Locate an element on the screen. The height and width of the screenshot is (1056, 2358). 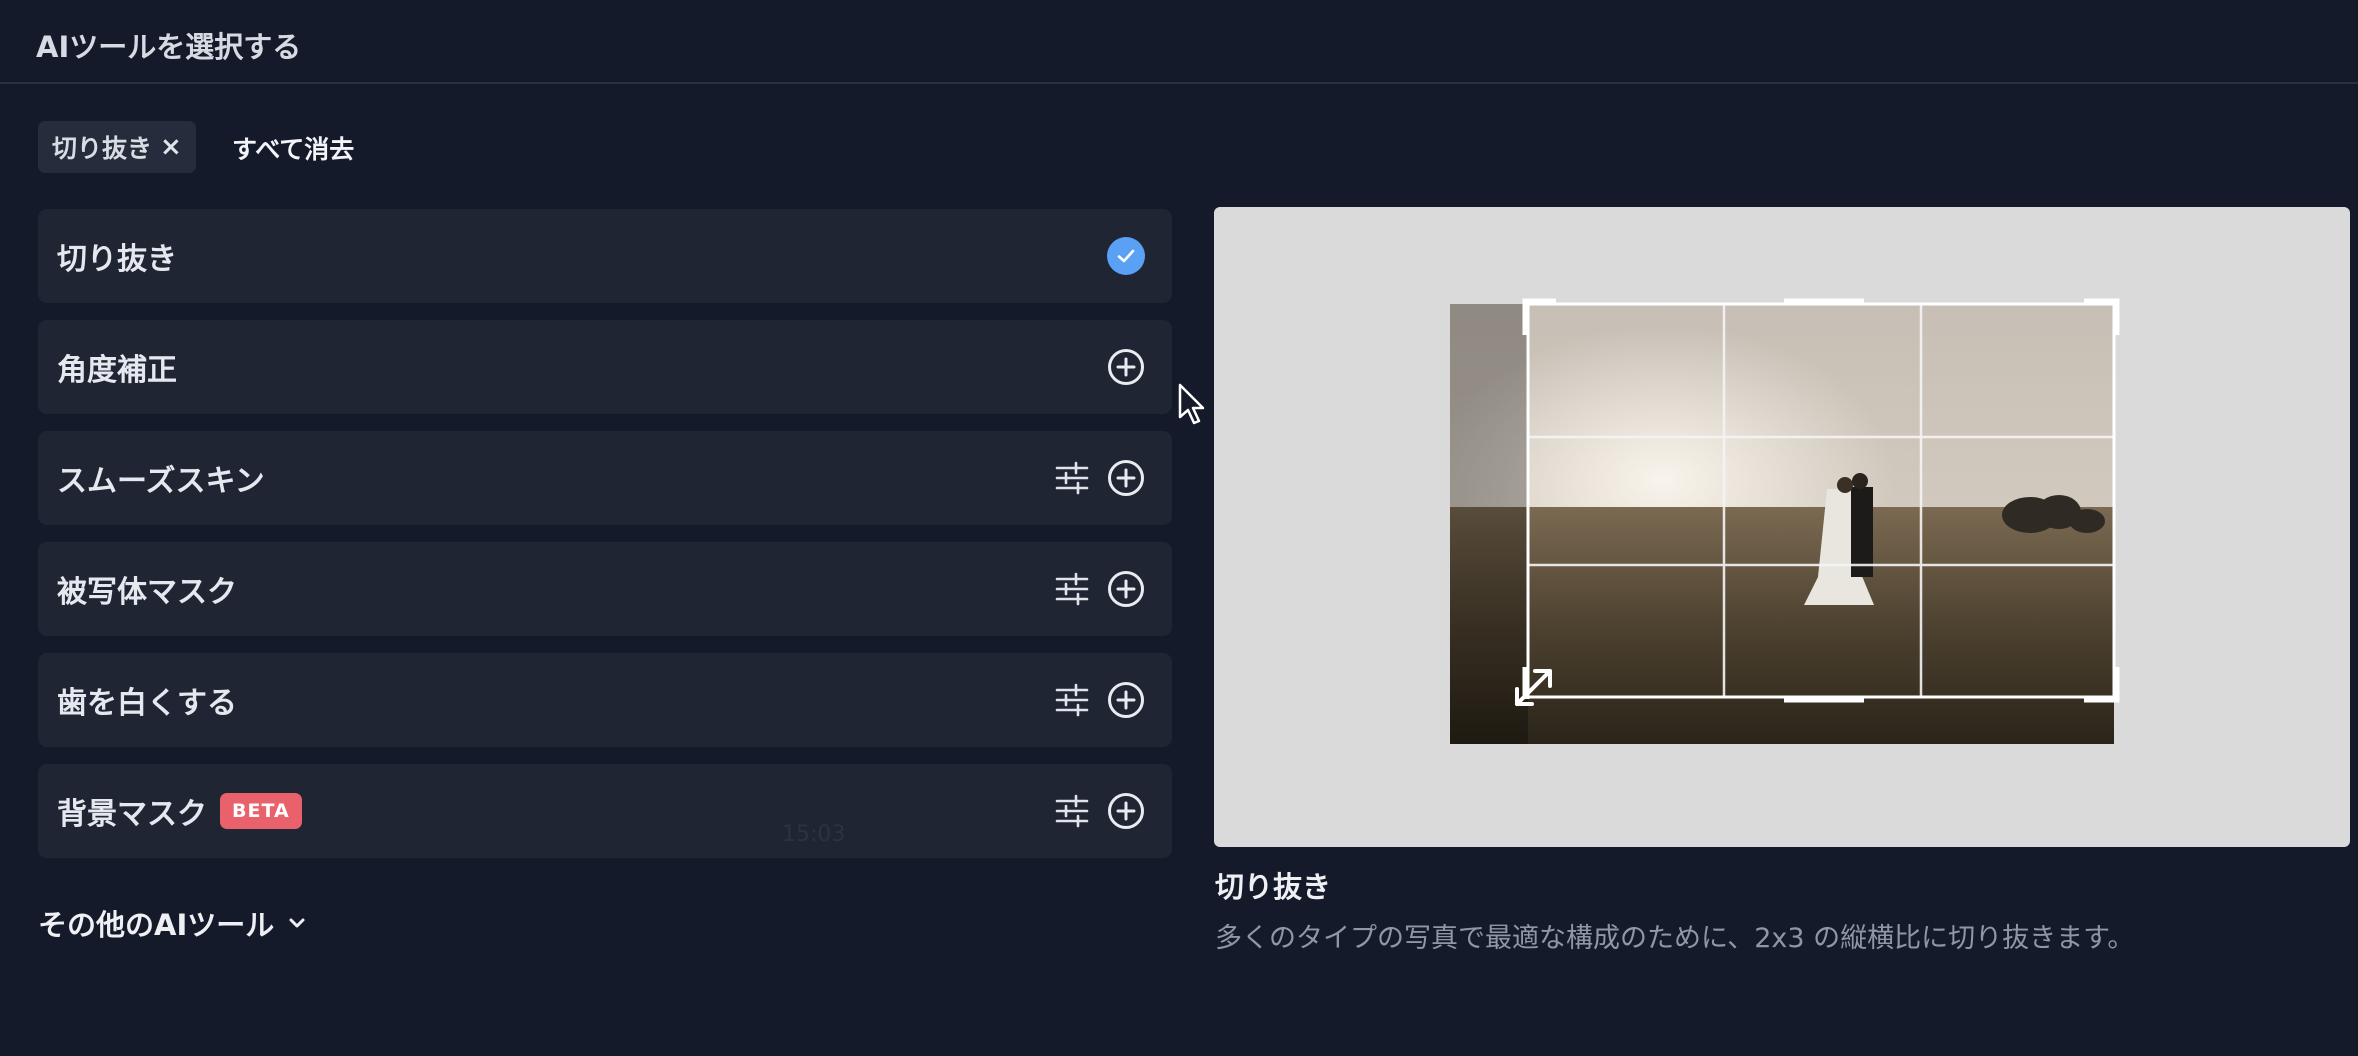
tool-label: 背景マスク is located at coordinates (132, 814).